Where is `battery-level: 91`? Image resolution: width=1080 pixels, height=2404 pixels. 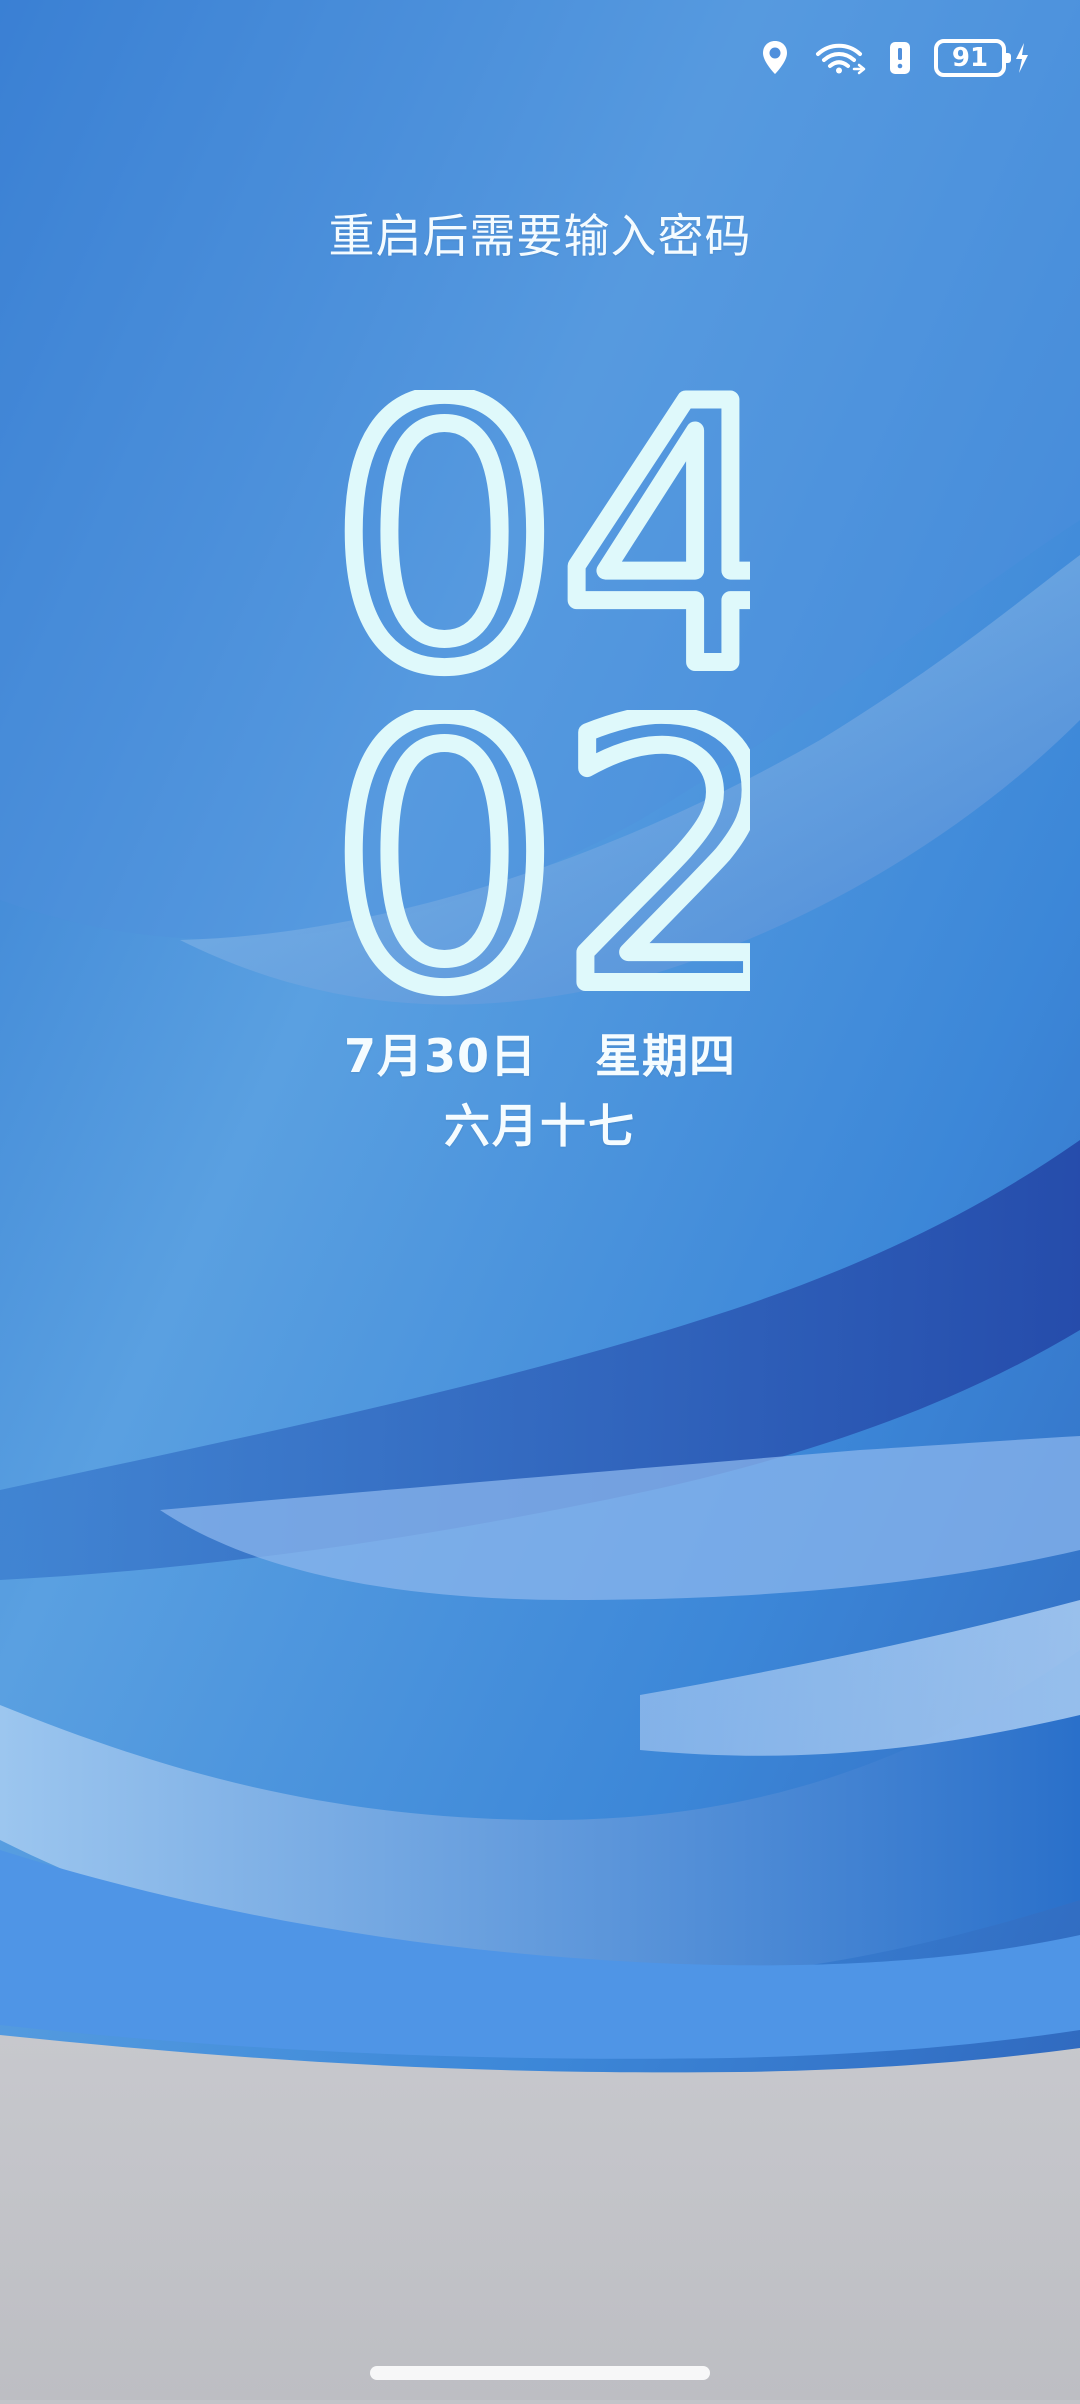 battery-level: 91 is located at coordinates (970, 58).